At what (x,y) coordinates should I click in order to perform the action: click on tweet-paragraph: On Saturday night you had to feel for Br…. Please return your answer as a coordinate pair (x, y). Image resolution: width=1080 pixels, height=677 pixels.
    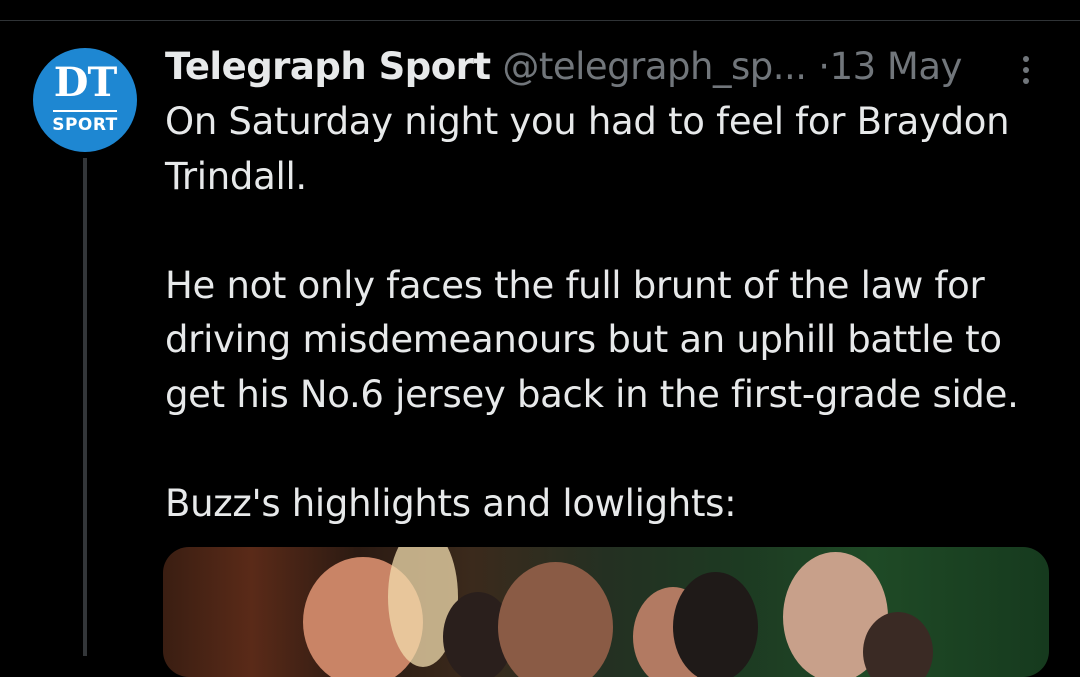
    Looking at the image, I should click on (587, 149).